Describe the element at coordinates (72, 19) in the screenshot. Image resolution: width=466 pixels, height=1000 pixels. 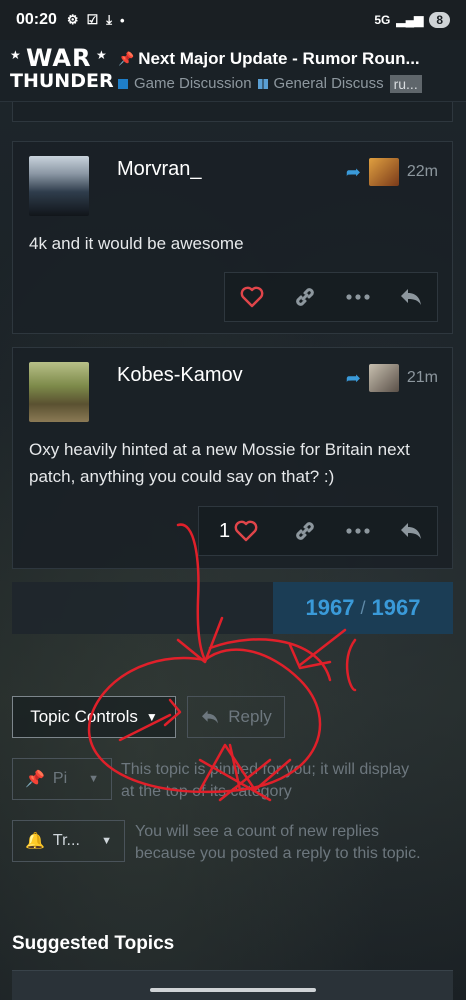
I see `gear-icon: ⚙` at that location.